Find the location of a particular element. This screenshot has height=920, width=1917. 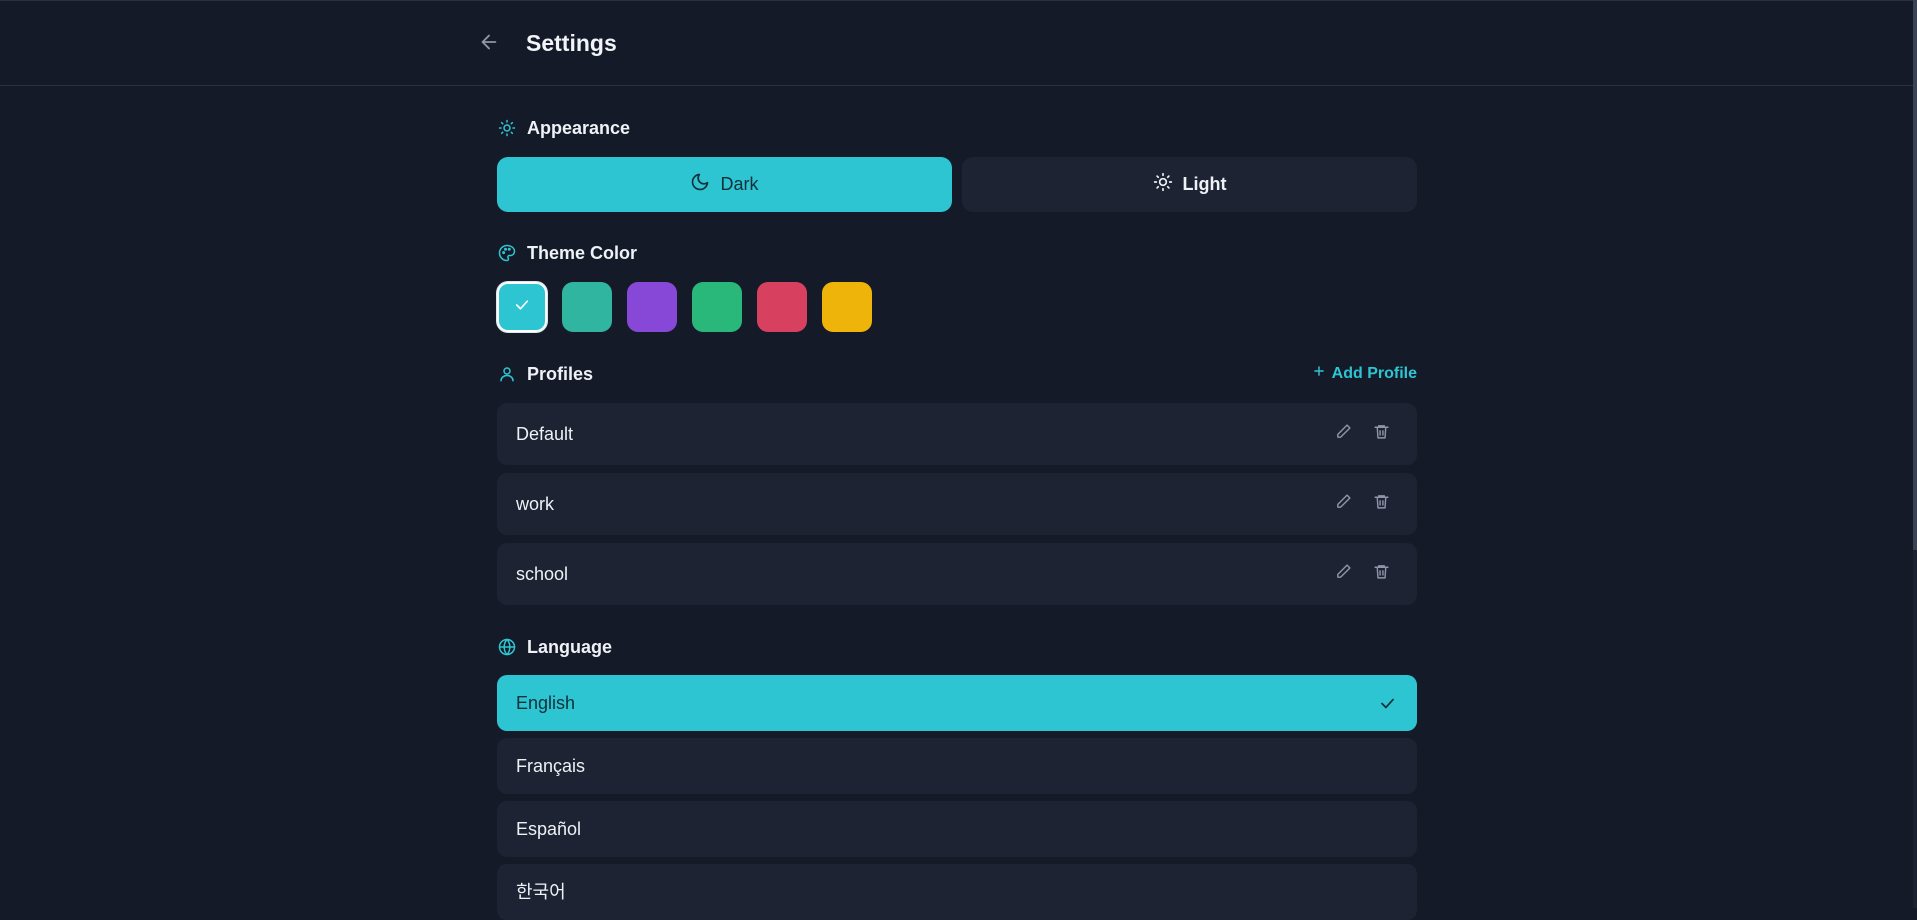

profile-name: Default is located at coordinates (545, 434).